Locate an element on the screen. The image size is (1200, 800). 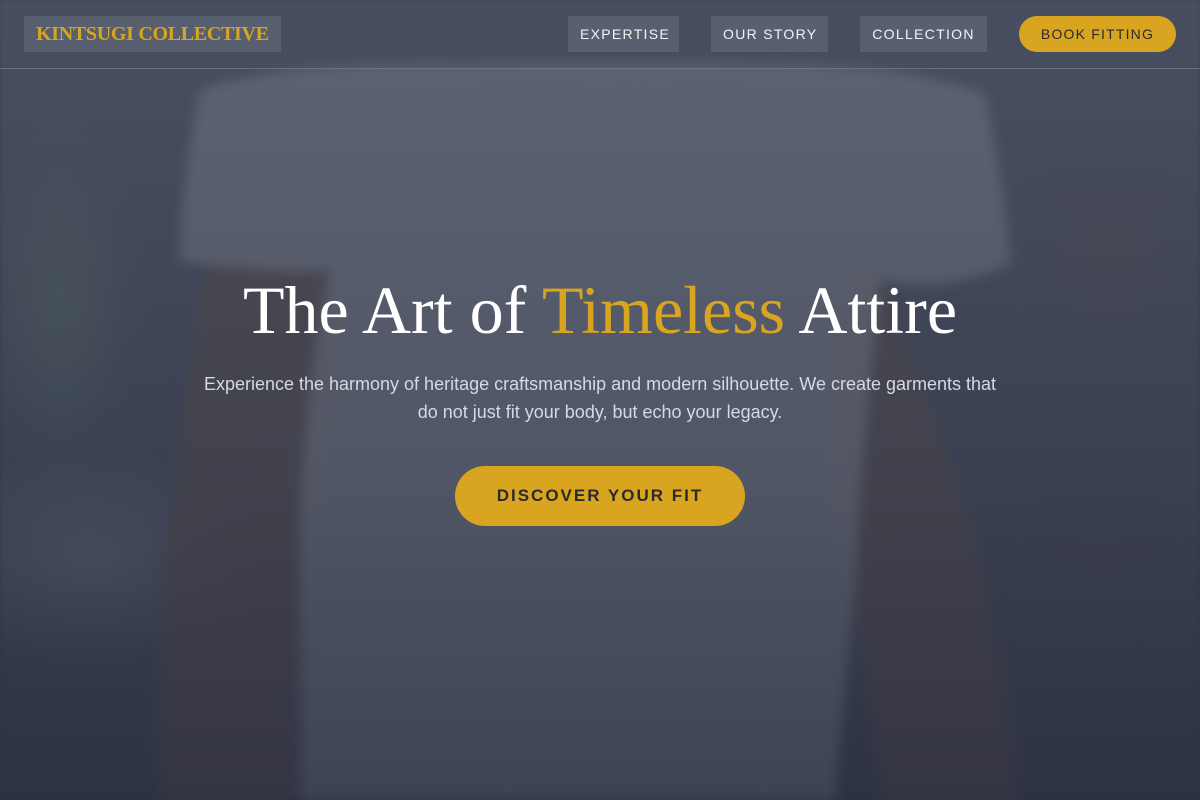
hero-title-end: Attire is located at coordinates (871, 310).